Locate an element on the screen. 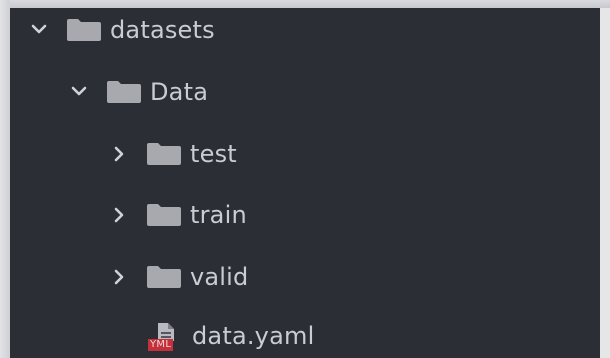 The width and height of the screenshot is (610, 358). edge-top is located at coordinates (305, 4).